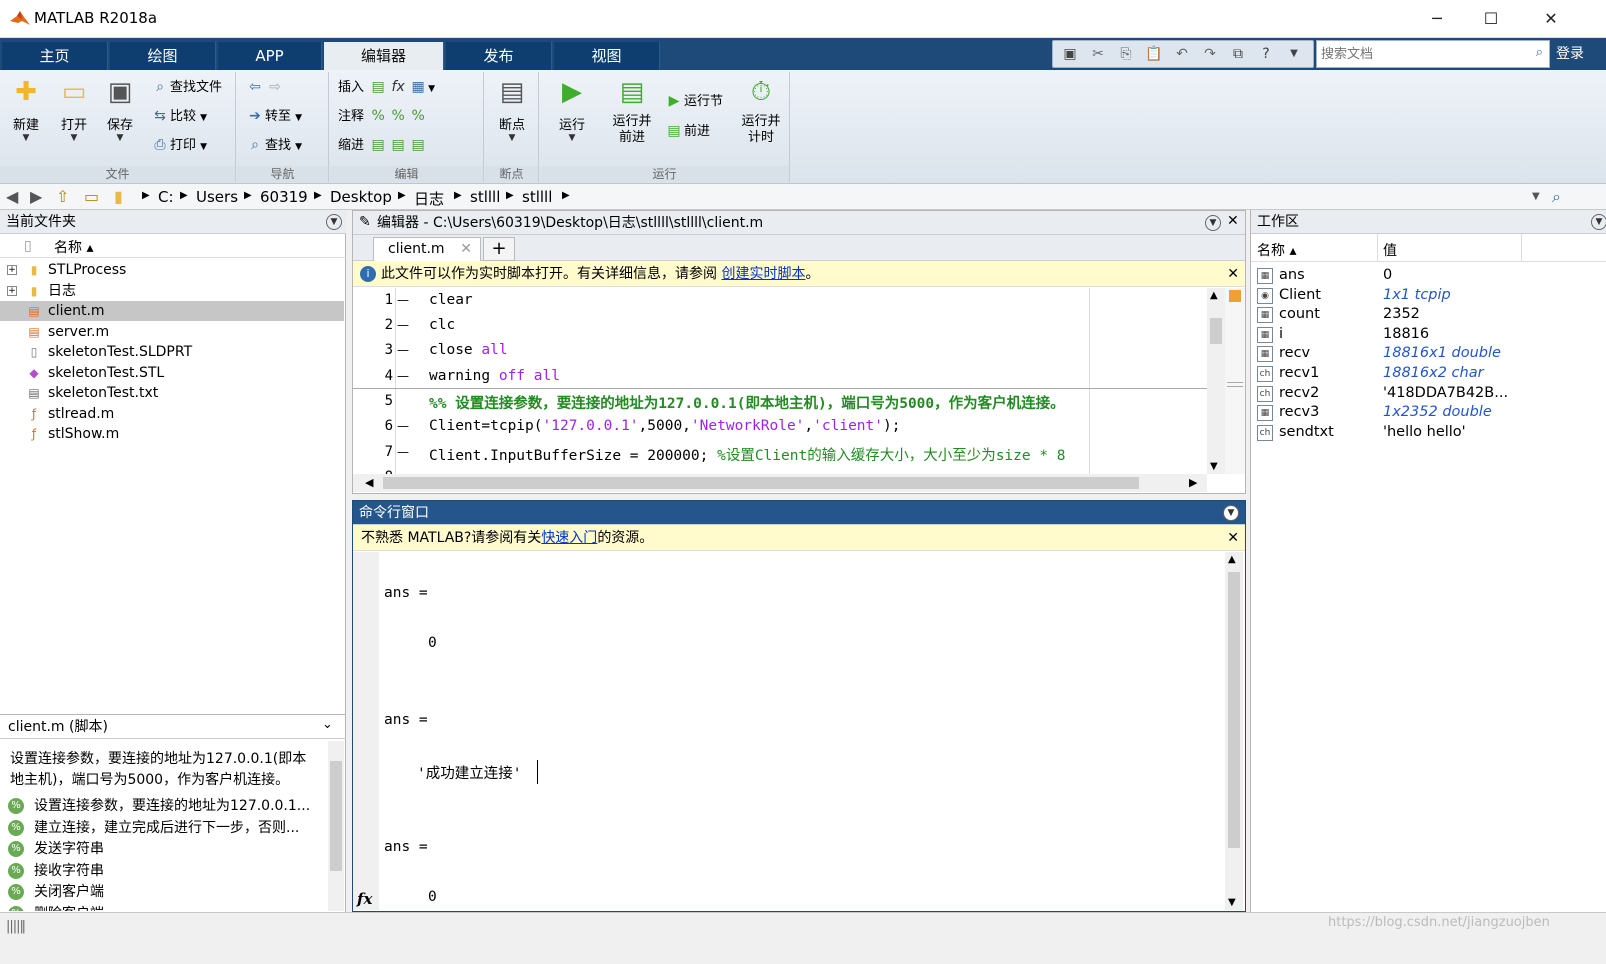  Describe the element at coordinates (166, 197) in the screenshot. I see `breadcrumb-item: C:` at that location.